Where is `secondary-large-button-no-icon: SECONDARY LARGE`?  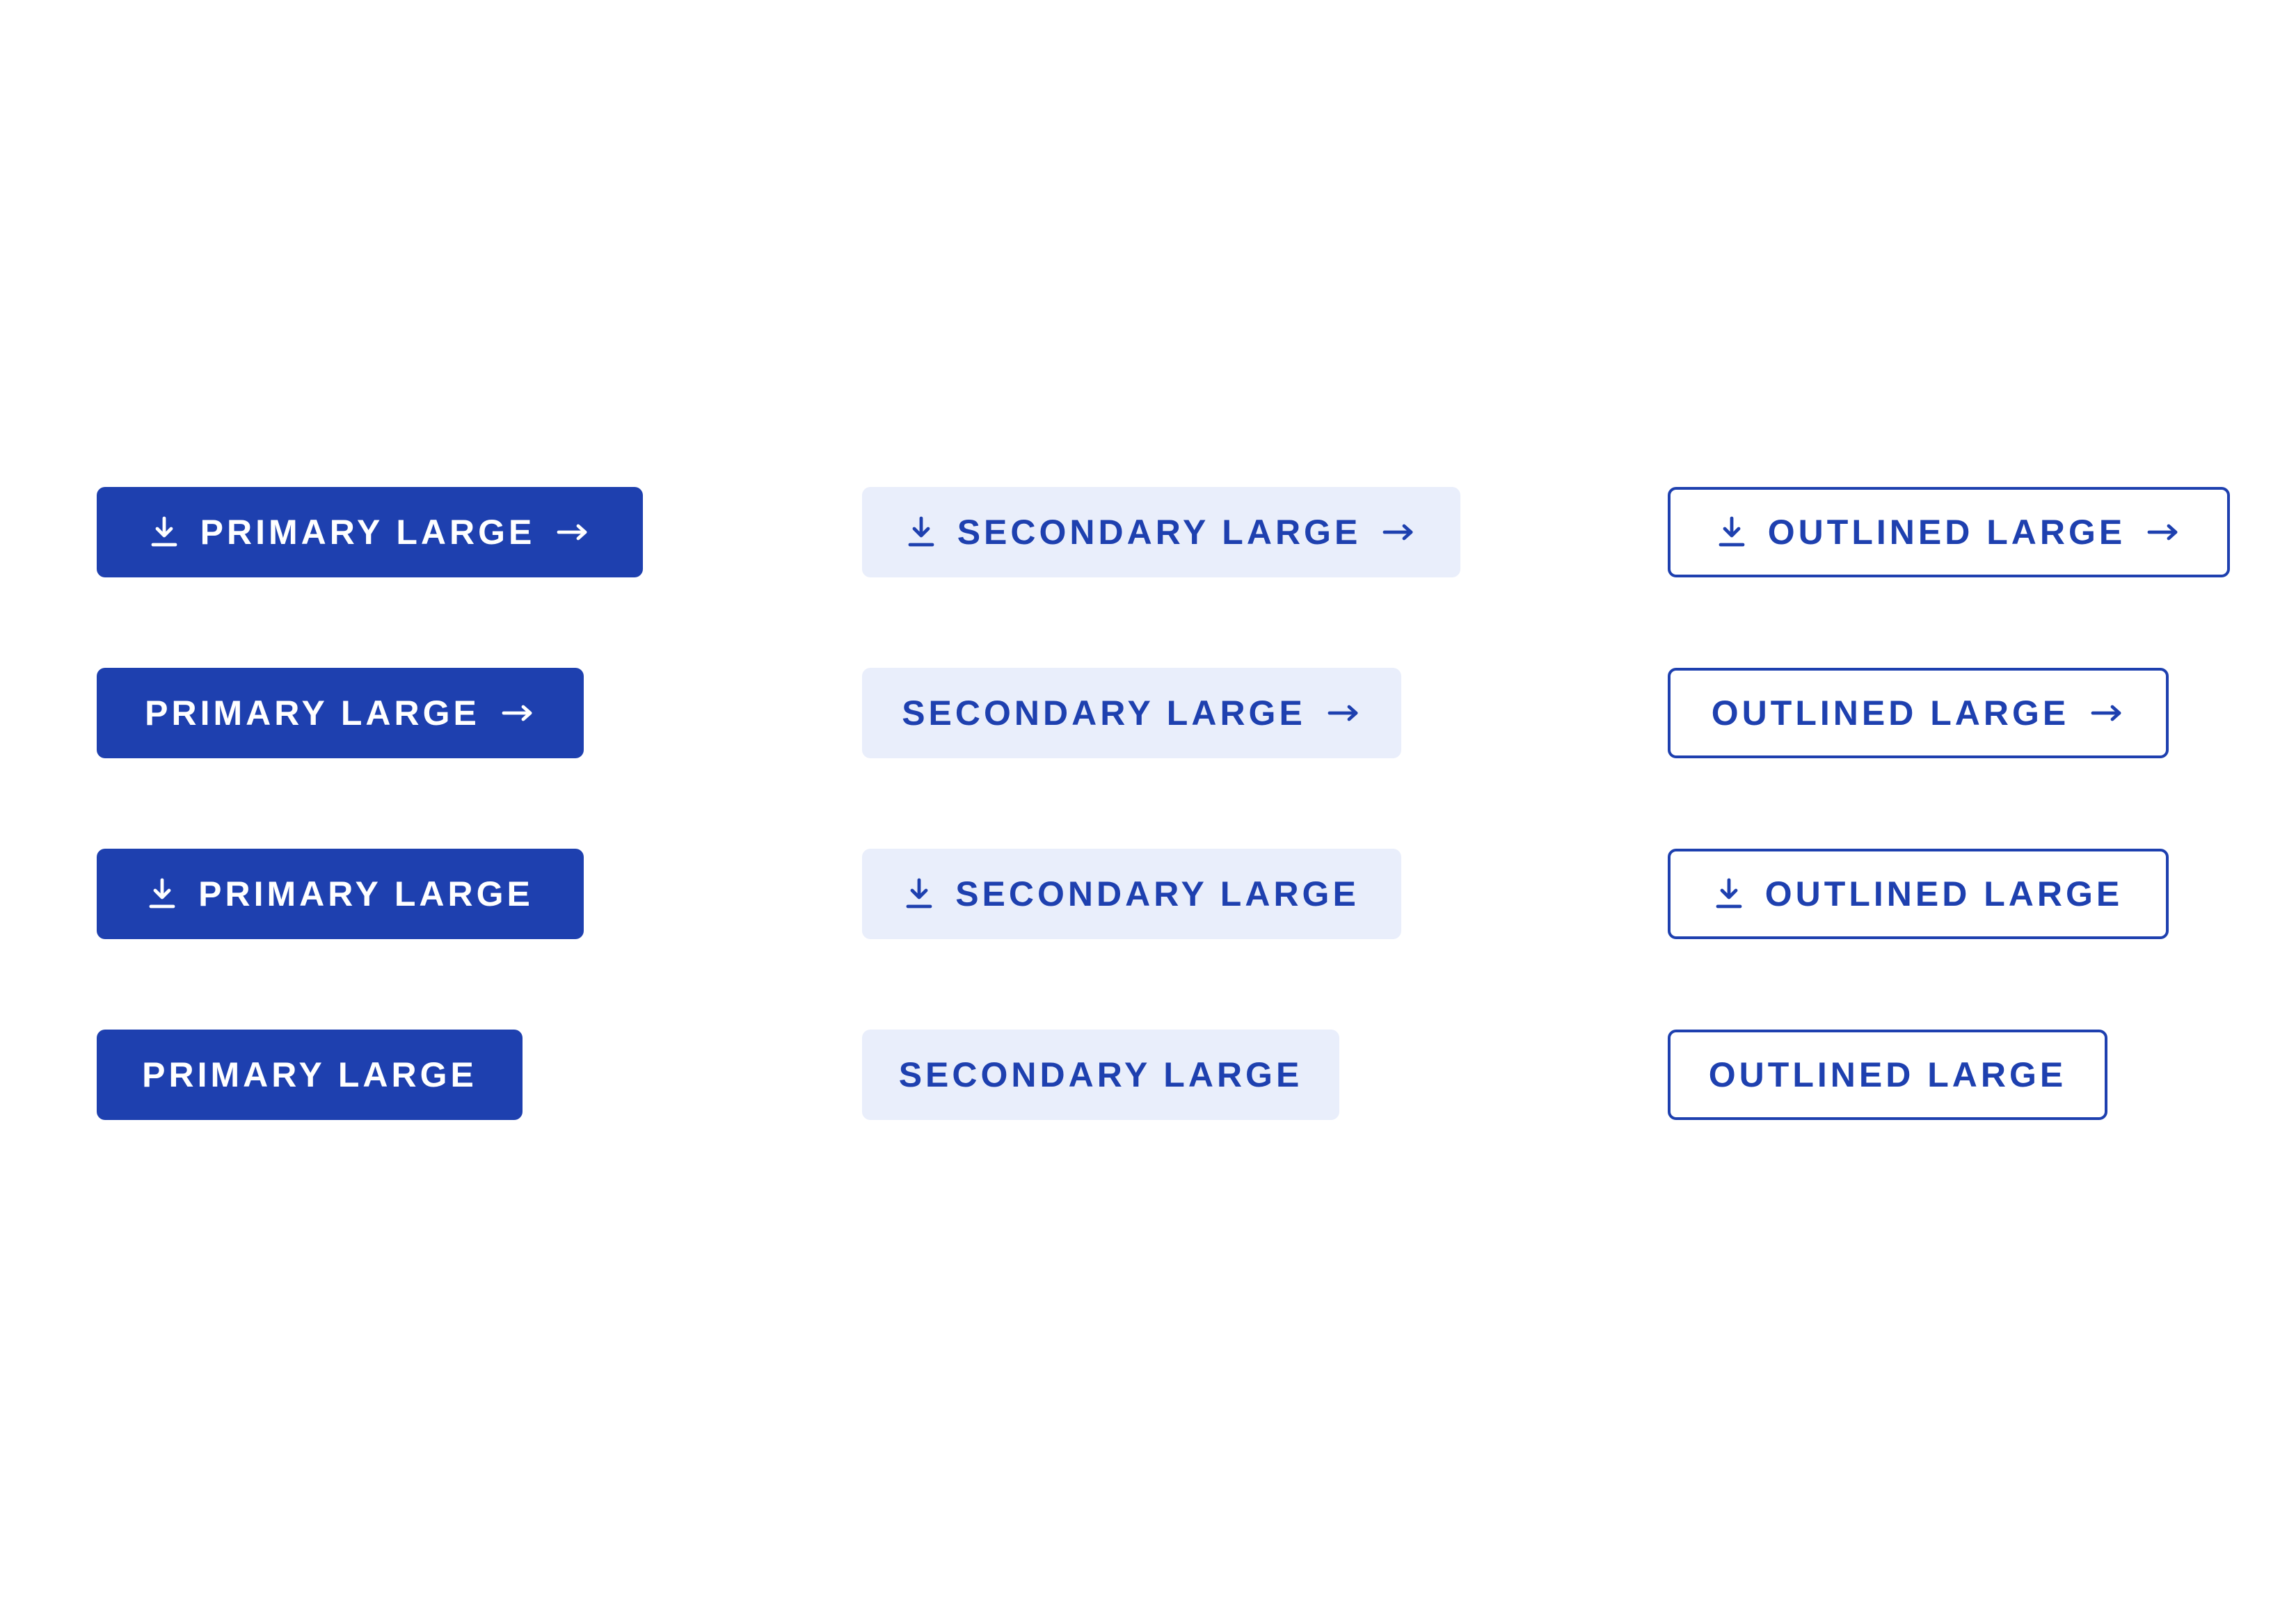 secondary-large-button-no-icon: SECONDARY LARGE is located at coordinates (1101, 1075).